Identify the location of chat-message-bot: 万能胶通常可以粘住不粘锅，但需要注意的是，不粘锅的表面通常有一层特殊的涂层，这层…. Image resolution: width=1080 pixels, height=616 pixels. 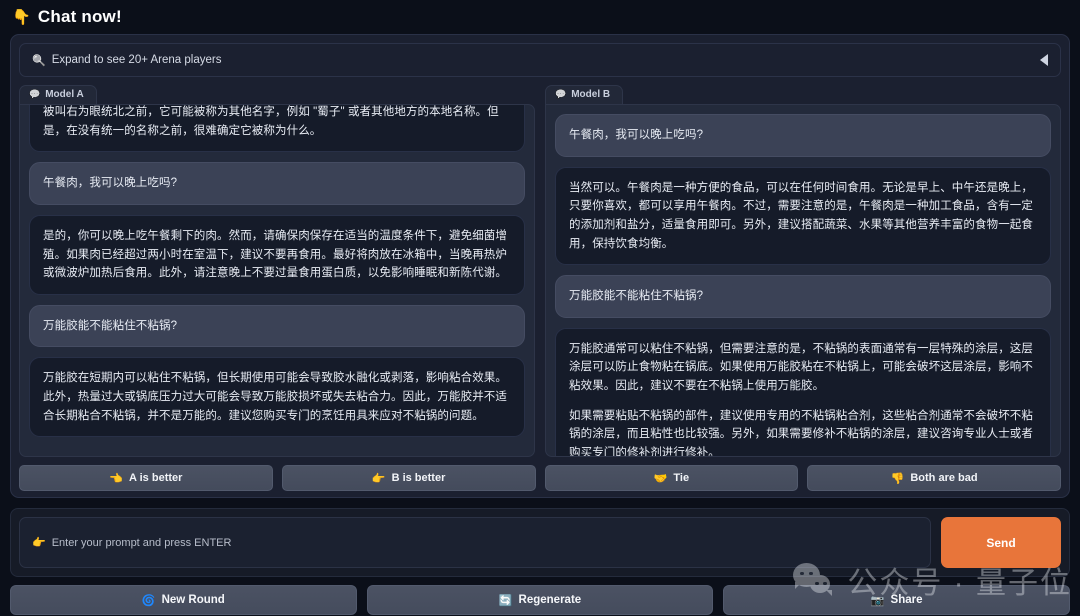
(803, 392).